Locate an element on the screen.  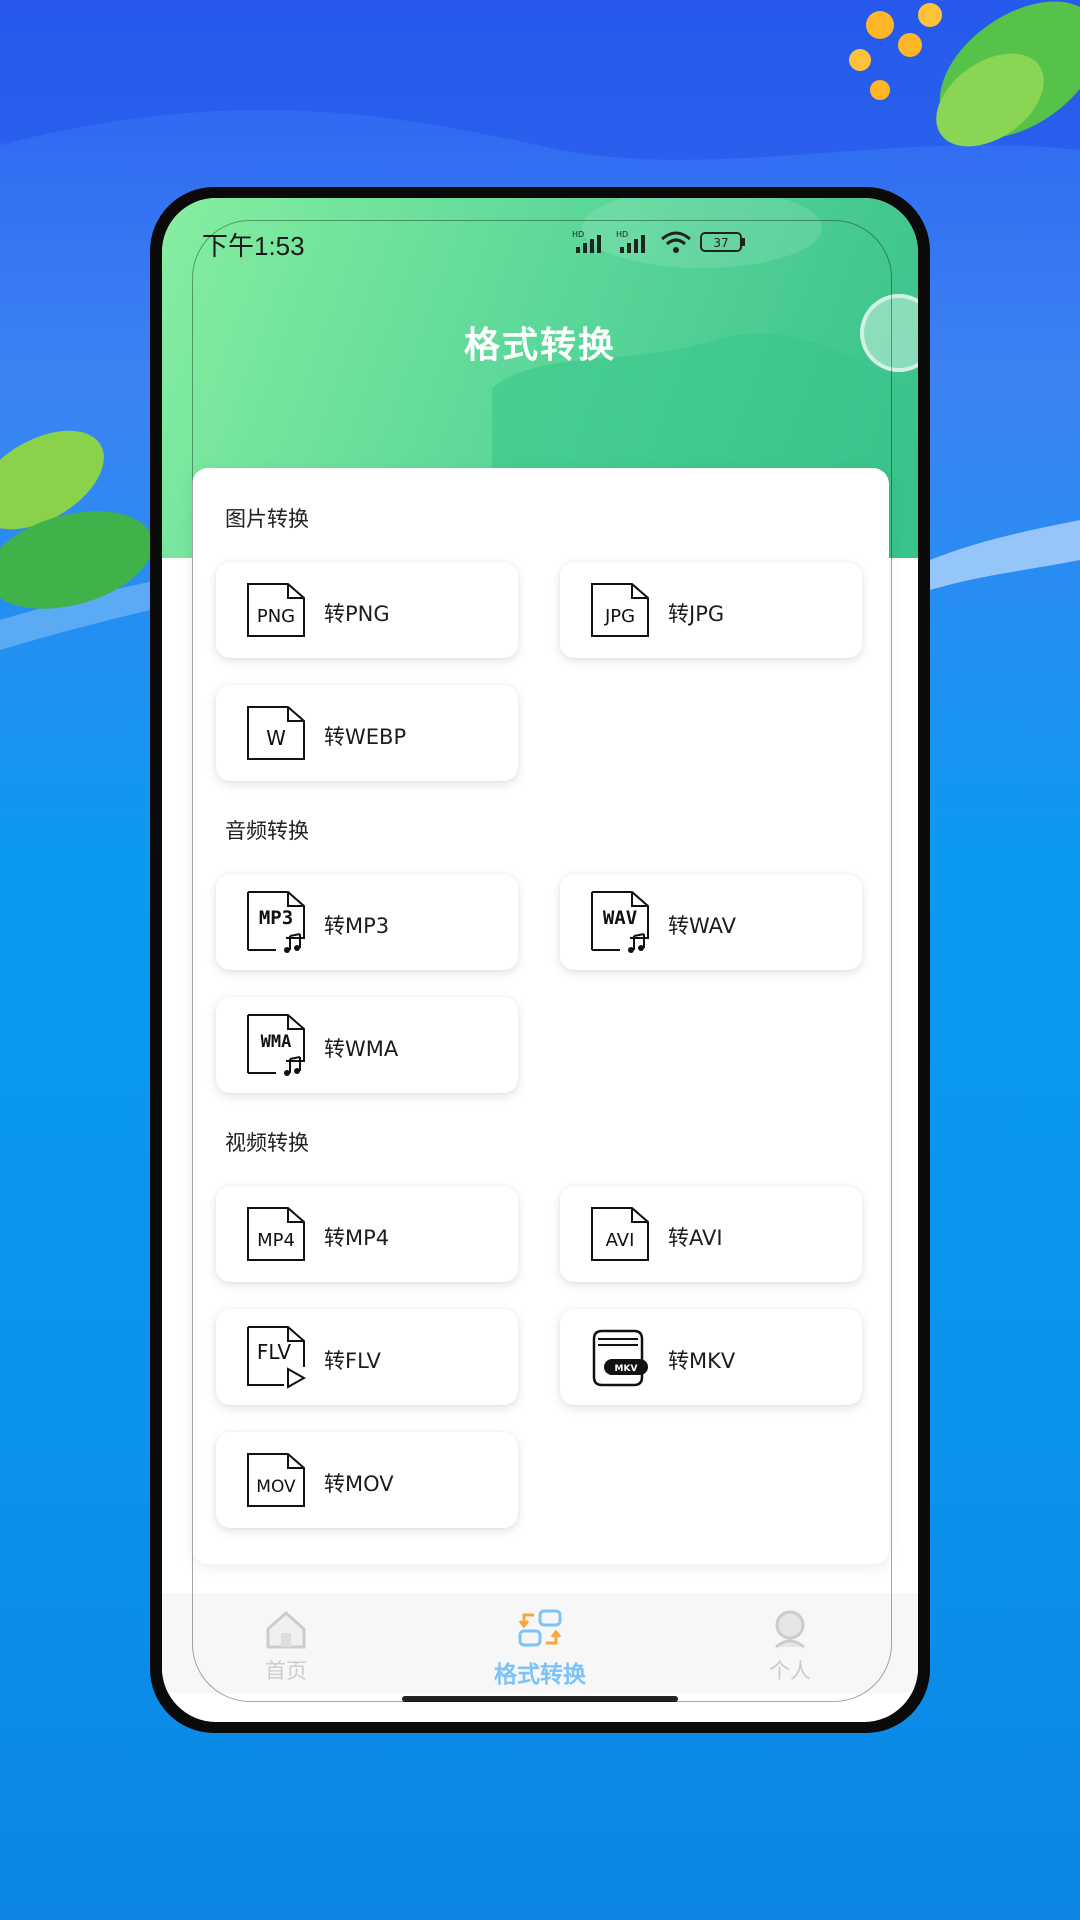
bottom-nav: 首页 格式转换 个人 is located at coordinates (540, 1643).